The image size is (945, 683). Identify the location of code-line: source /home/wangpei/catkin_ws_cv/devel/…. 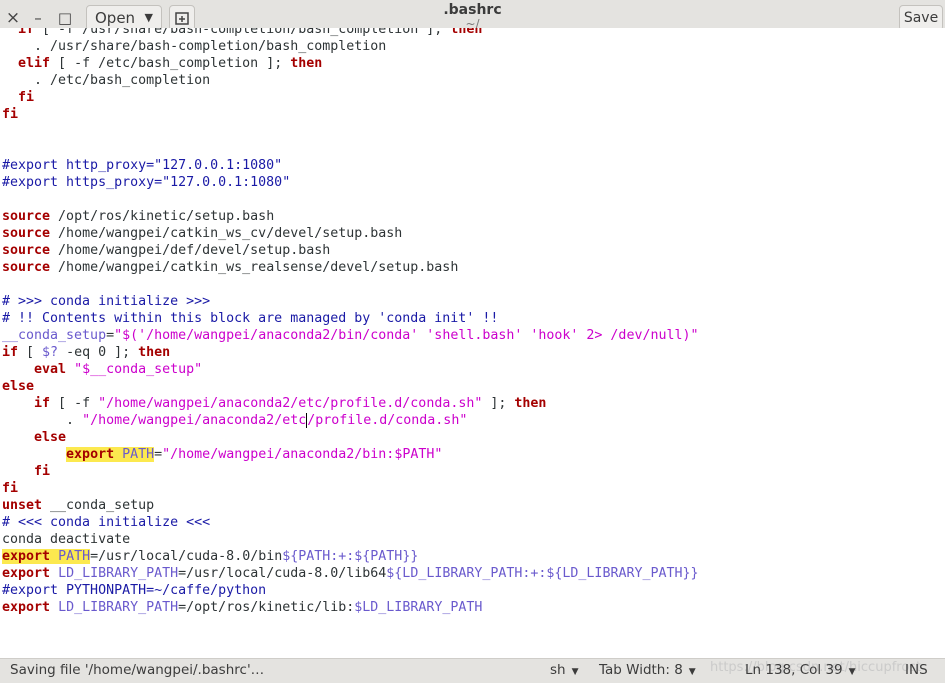
(350, 233).